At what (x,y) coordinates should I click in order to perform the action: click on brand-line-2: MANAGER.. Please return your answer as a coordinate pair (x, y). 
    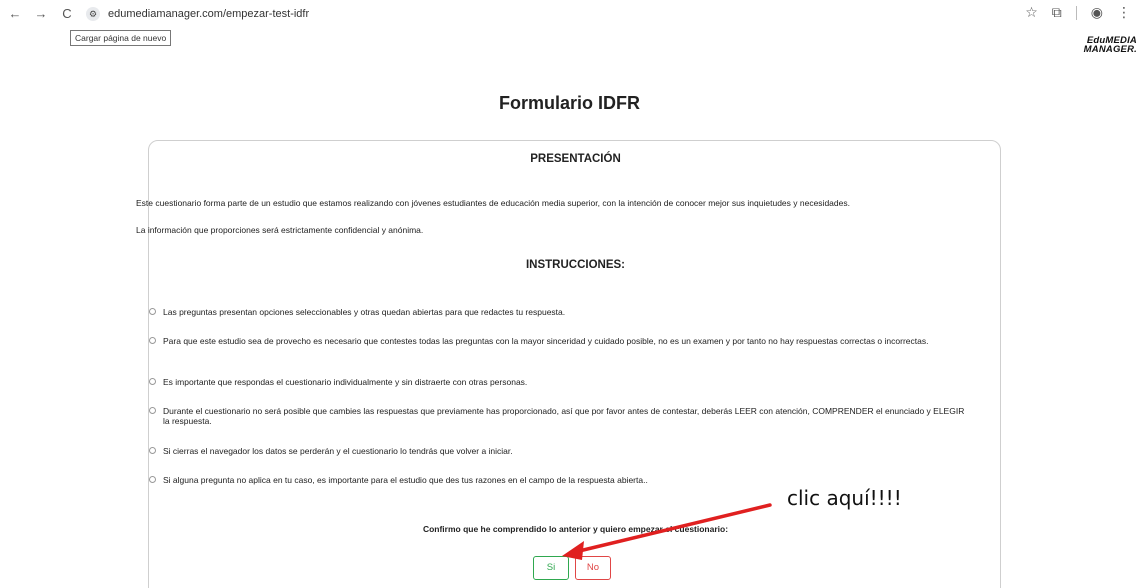
    Looking at the image, I should click on (1110, 49).